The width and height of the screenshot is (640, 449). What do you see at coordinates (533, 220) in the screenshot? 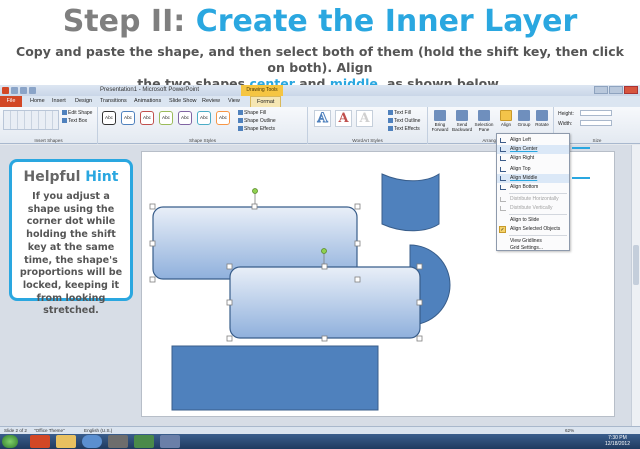
I see `menu-align-to-slide: Align to Slide` at bounding box center [533, 220].